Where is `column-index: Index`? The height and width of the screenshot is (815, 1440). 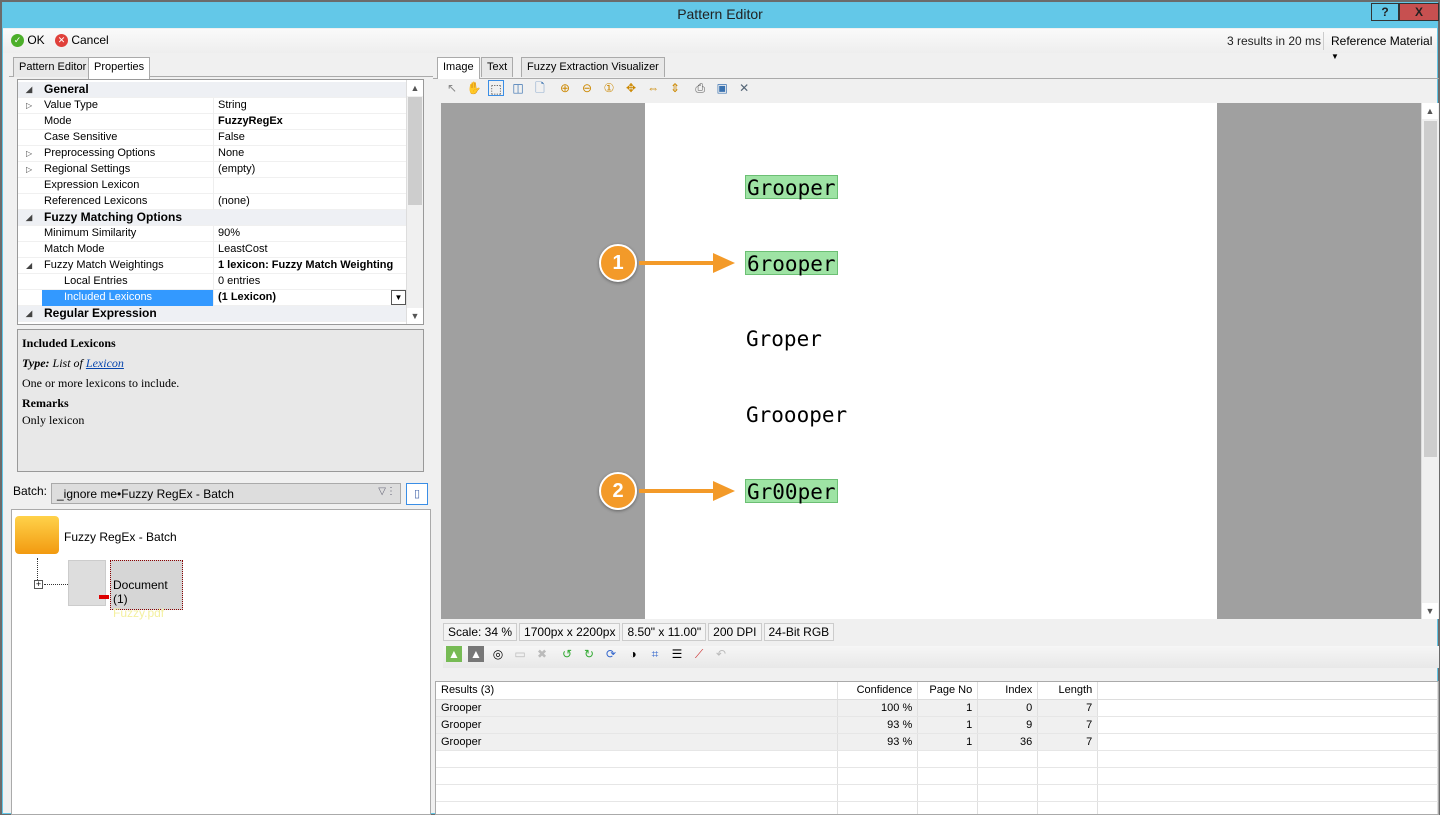 column-index: Index is located at coordinates (1008, 691).